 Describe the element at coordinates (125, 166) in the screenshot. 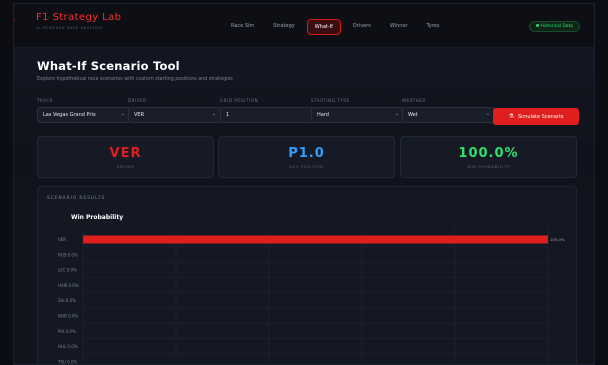

I see `driver-stat-label: DRIVER` at that location.